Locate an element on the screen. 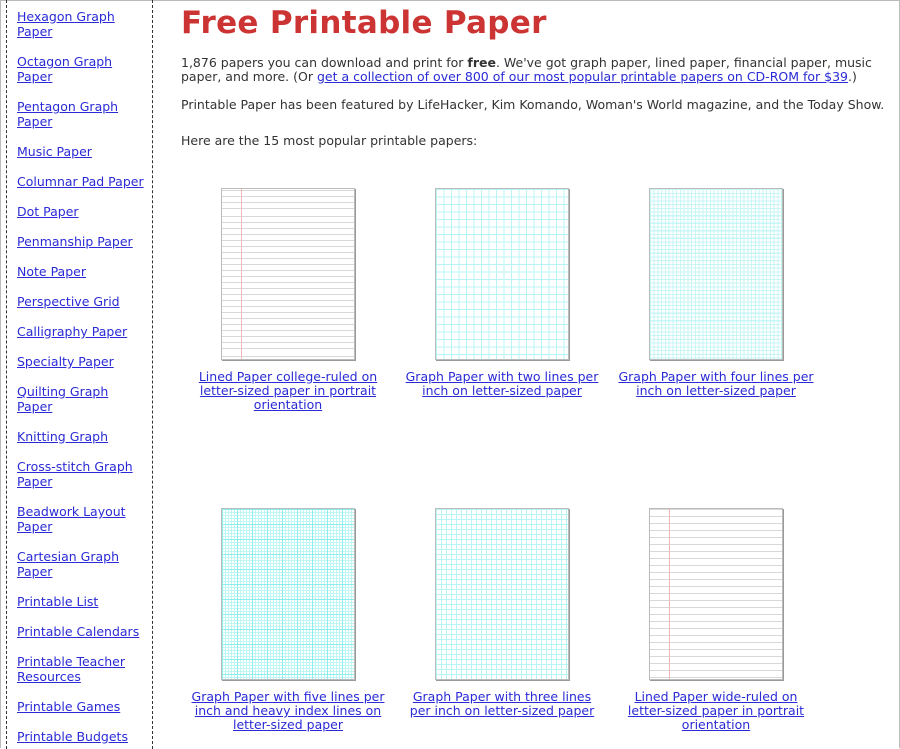  sidebar-item: Octagon Graph Paper is located at coordinates (81, 70).